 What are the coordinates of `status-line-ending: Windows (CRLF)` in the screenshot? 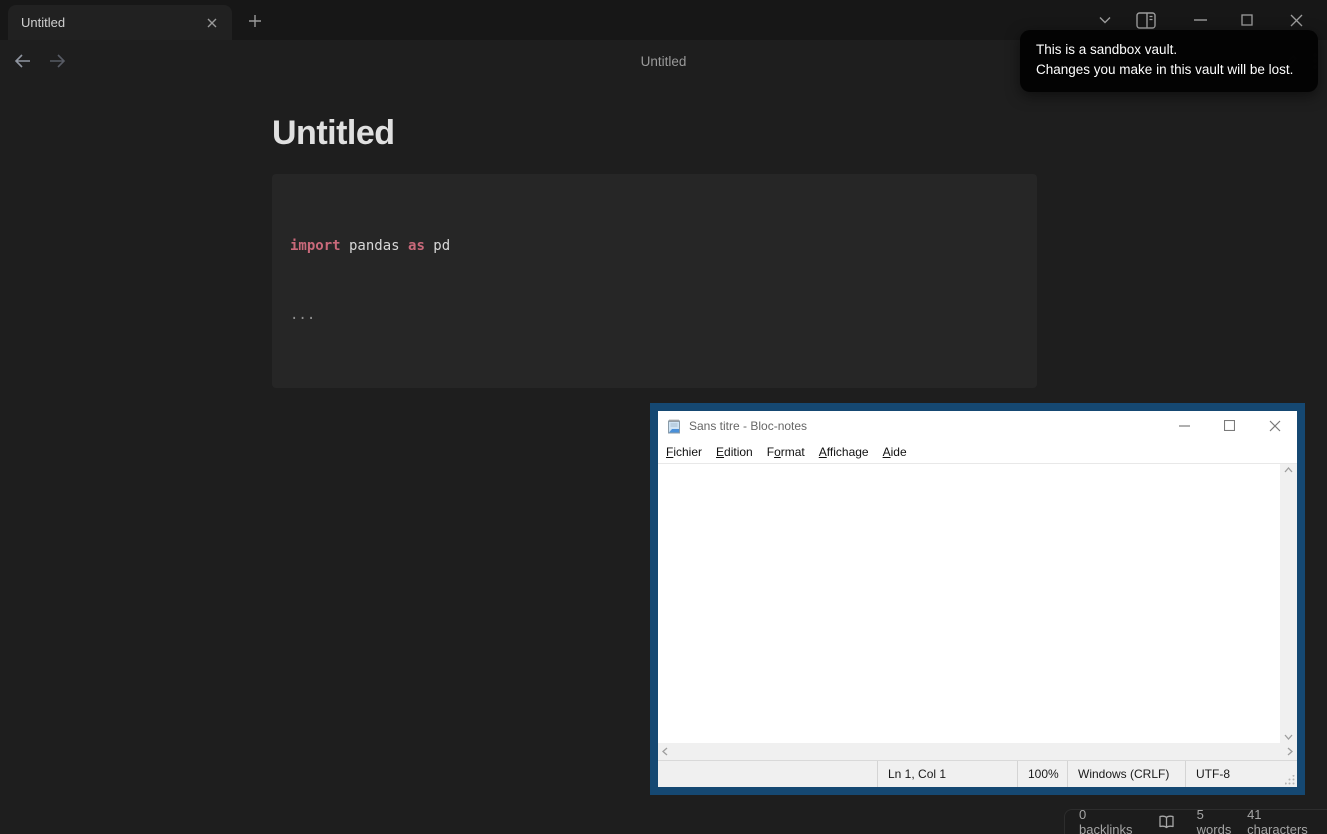 It's located at (1126, 774).